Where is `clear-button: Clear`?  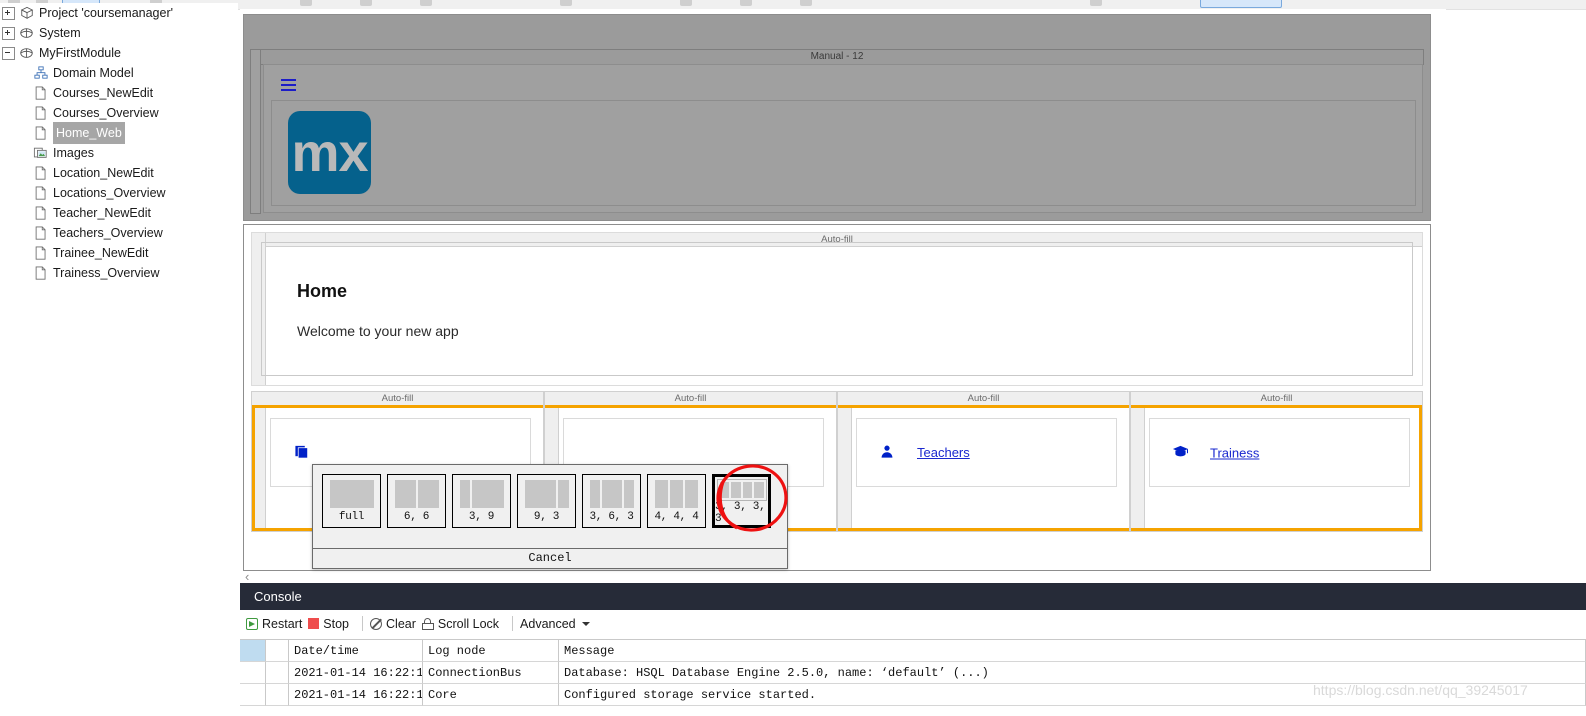 clear-button: Clear is located at coordinates (393, 624).